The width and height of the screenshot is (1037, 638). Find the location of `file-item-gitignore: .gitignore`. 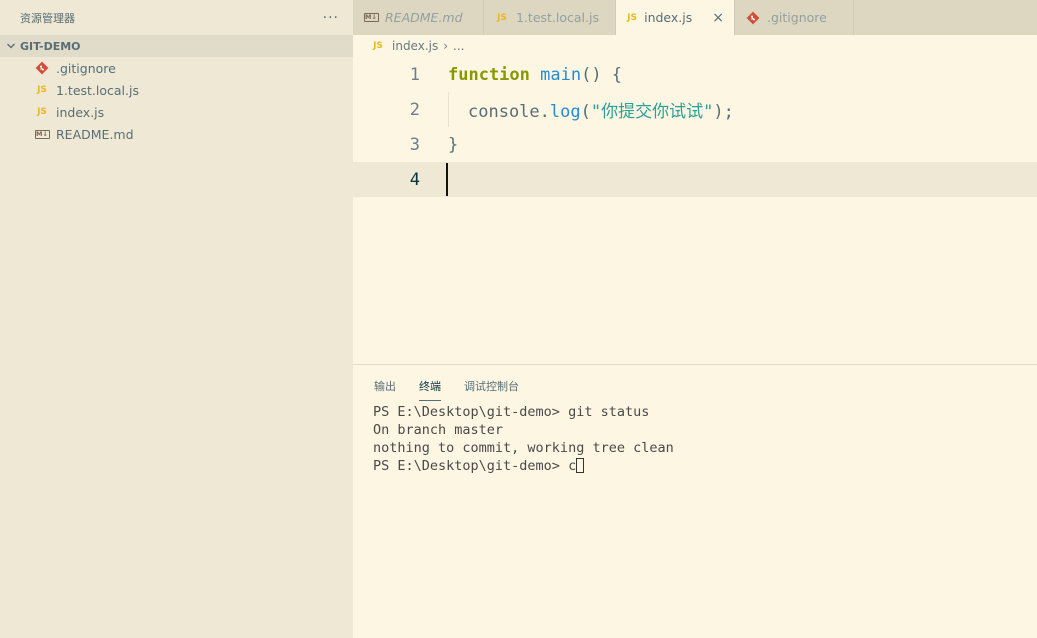

file-item-gitignore: .gitignore is located at coordinates (176, 68).